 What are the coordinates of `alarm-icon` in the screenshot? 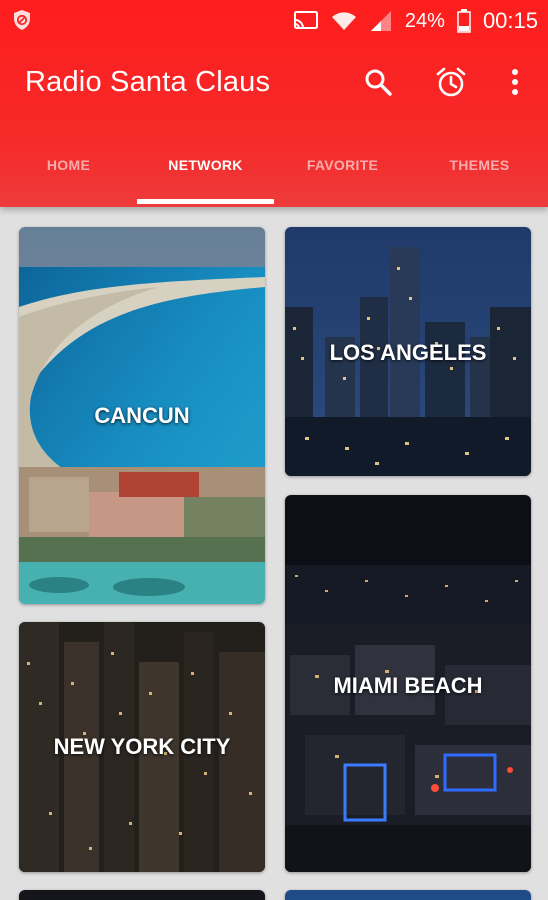 It's located at (451, 82).